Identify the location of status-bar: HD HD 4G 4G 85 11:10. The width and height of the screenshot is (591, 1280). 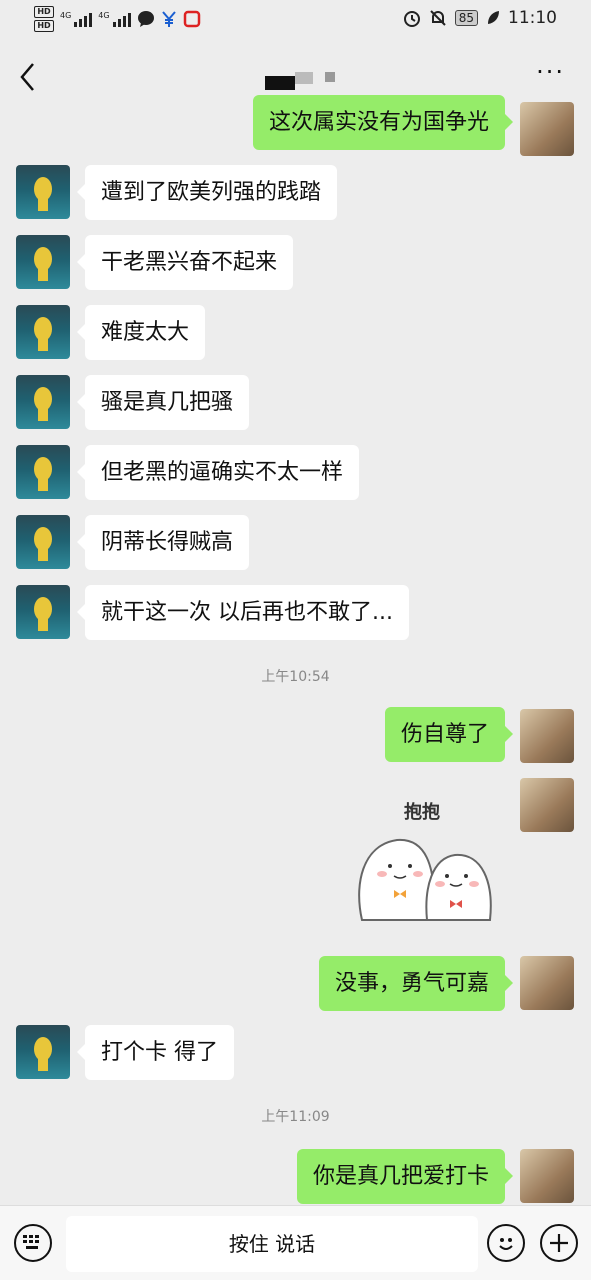
(295, 21).